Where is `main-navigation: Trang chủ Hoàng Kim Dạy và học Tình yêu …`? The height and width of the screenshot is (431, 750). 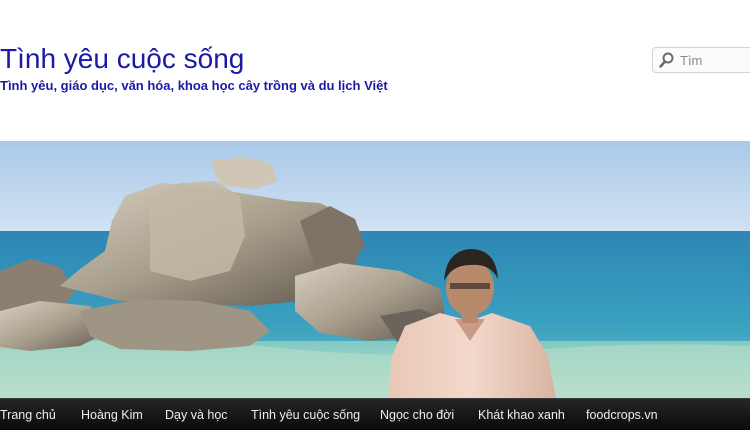 main-navigation: Trang chủ Hoàng Kim Dạy và học Tình yêu … is located at coordinates (375, 414).